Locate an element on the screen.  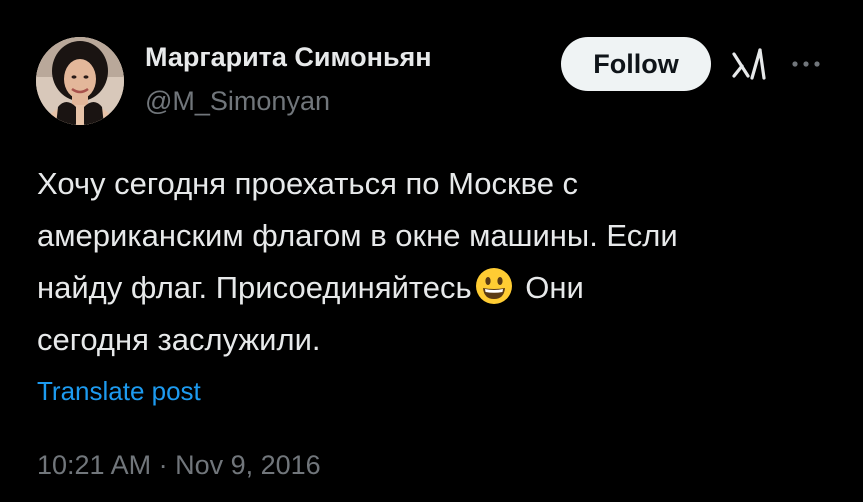
avatar-image is located at coordinates (80, 81).